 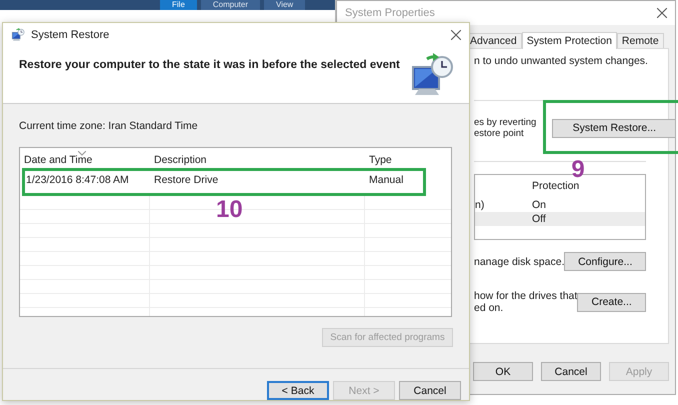 I want to click on table-cell: Manual, so click(x=386, y=180).